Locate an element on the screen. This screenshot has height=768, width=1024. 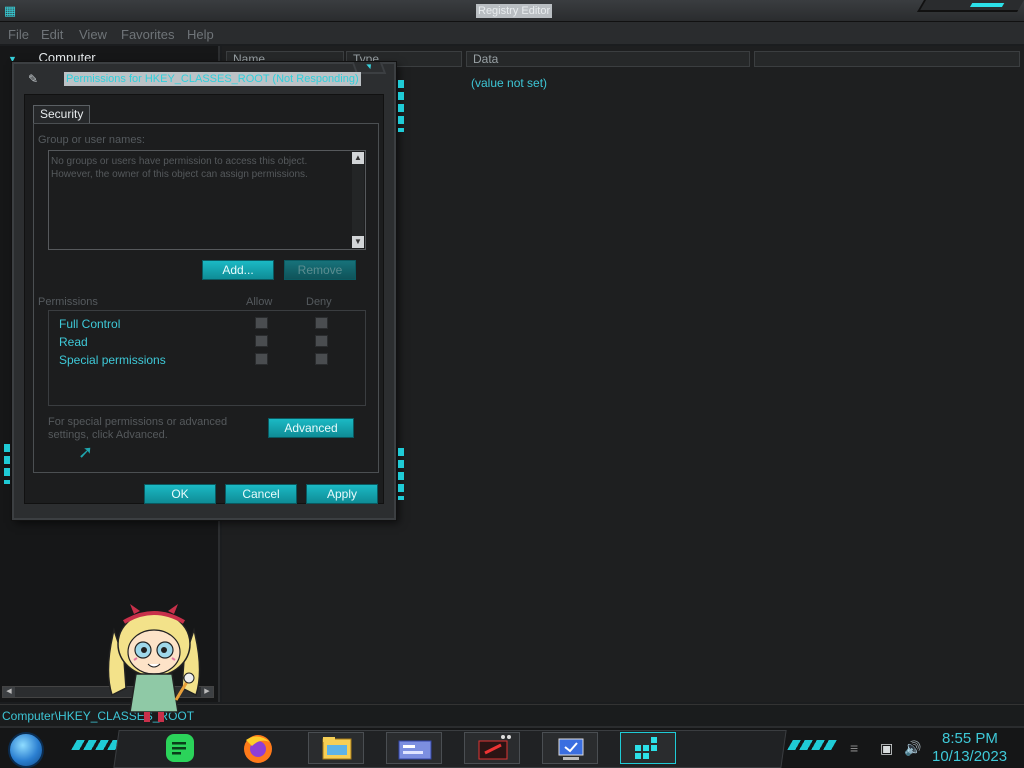
taskbar-frame is located at coordinates (450, 749).